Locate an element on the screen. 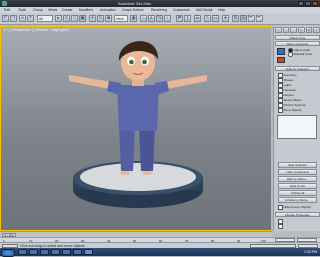 Image resolution: width=320 pixels, height=257 pixels. reference-coordinate-dropdown: View is located at coordinates (121, 18).